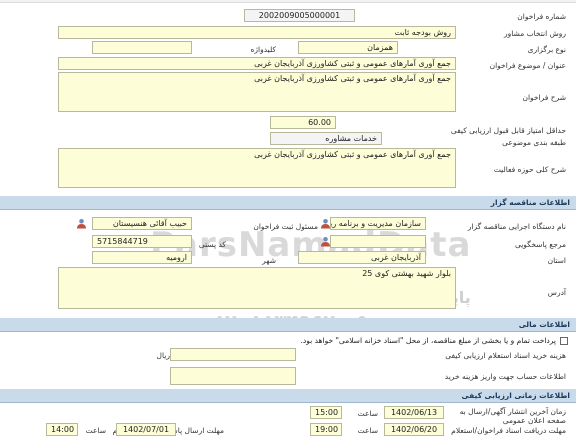 The height and width of the screenshot is (442, 576). I want to click on treasury-checkbox, so click(564, 341).